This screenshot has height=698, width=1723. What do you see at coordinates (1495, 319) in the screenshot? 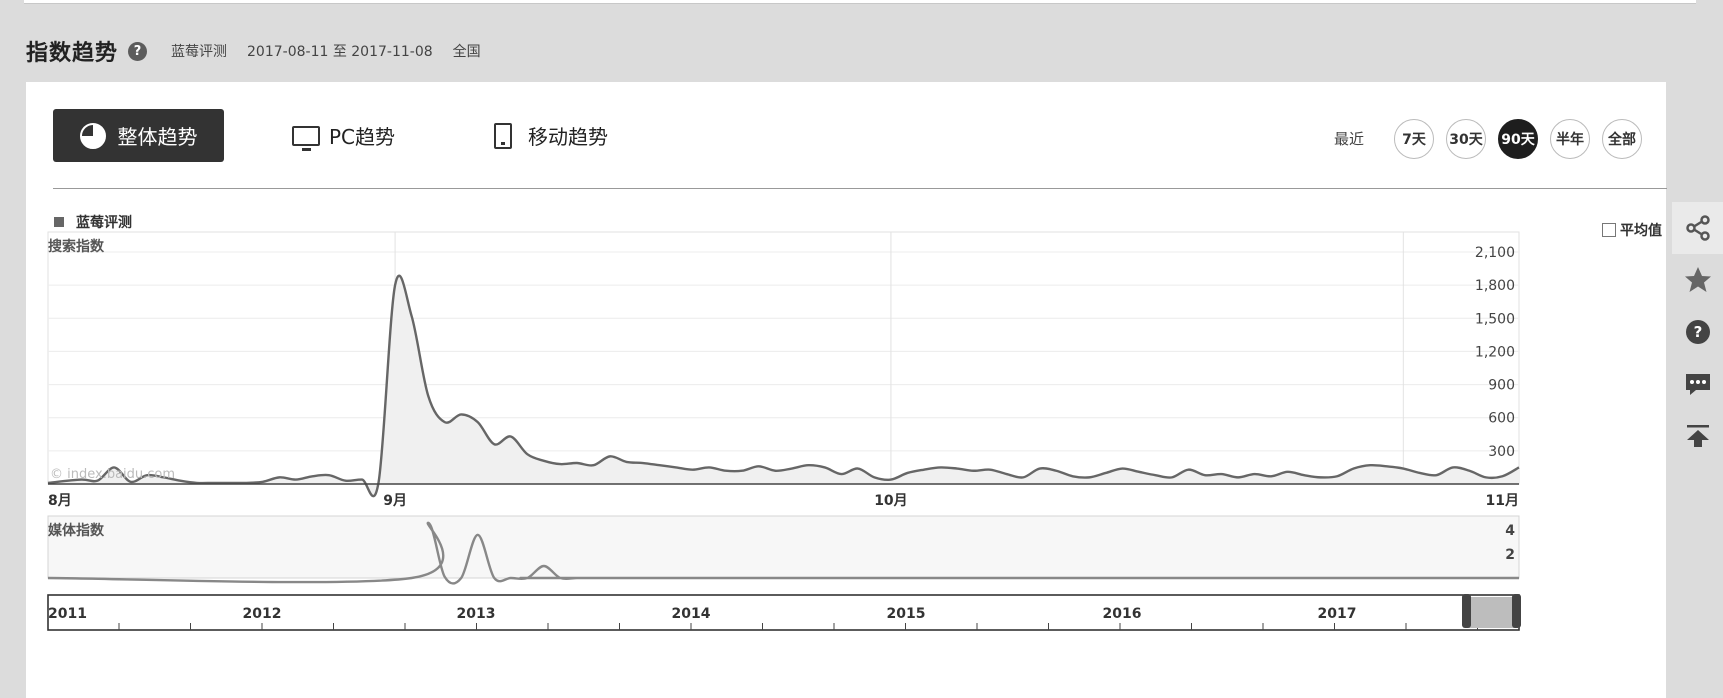
I see `y-tick-label: 1,500` at bounding box center [1495, 319].